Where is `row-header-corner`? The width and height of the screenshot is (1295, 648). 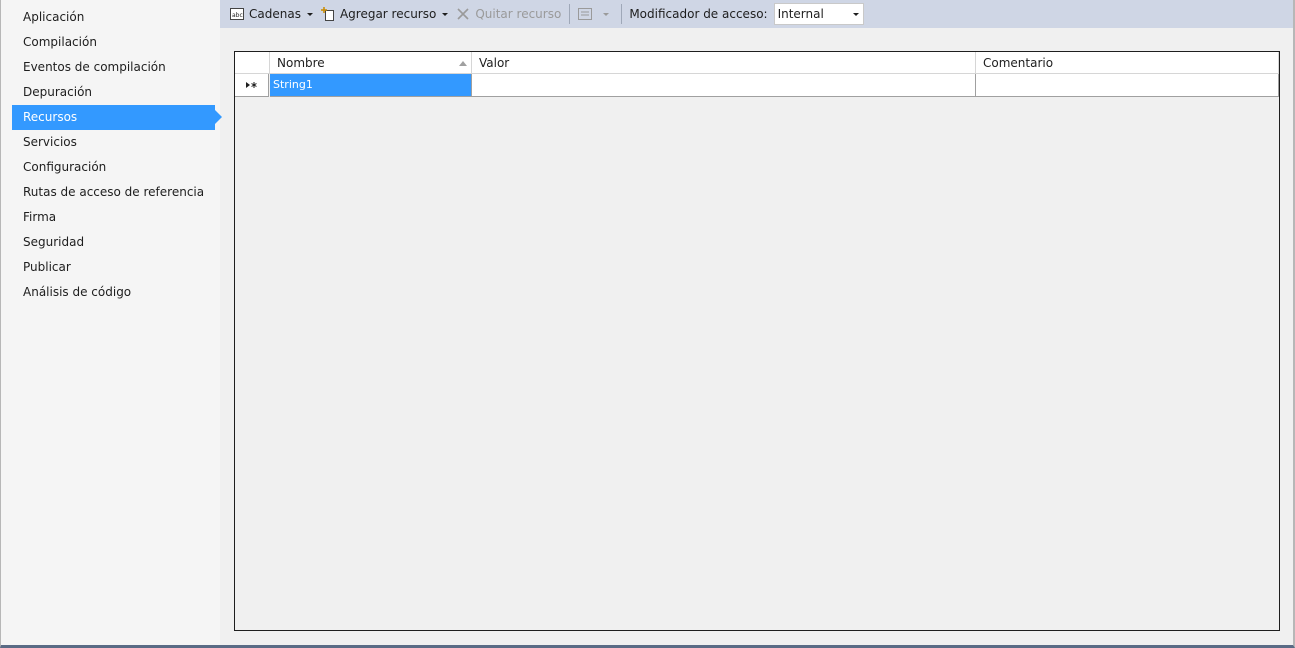
row-header-corner is located at coordinates (252, 63).